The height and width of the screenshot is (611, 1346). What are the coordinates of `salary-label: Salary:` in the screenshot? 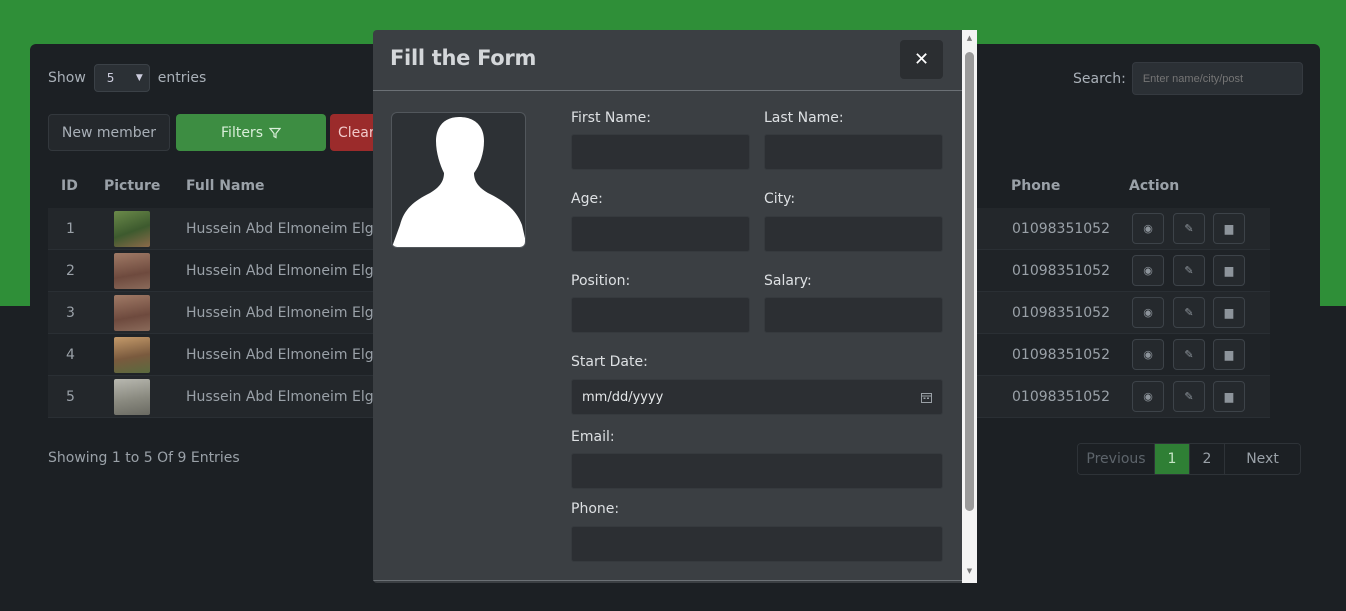 It's located at (788, 281).